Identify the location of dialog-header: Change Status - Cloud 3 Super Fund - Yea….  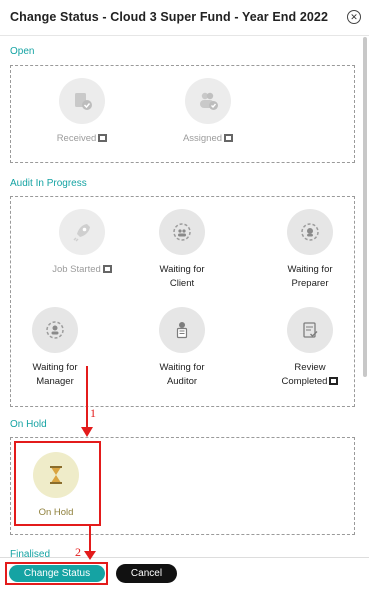
(184, 18).